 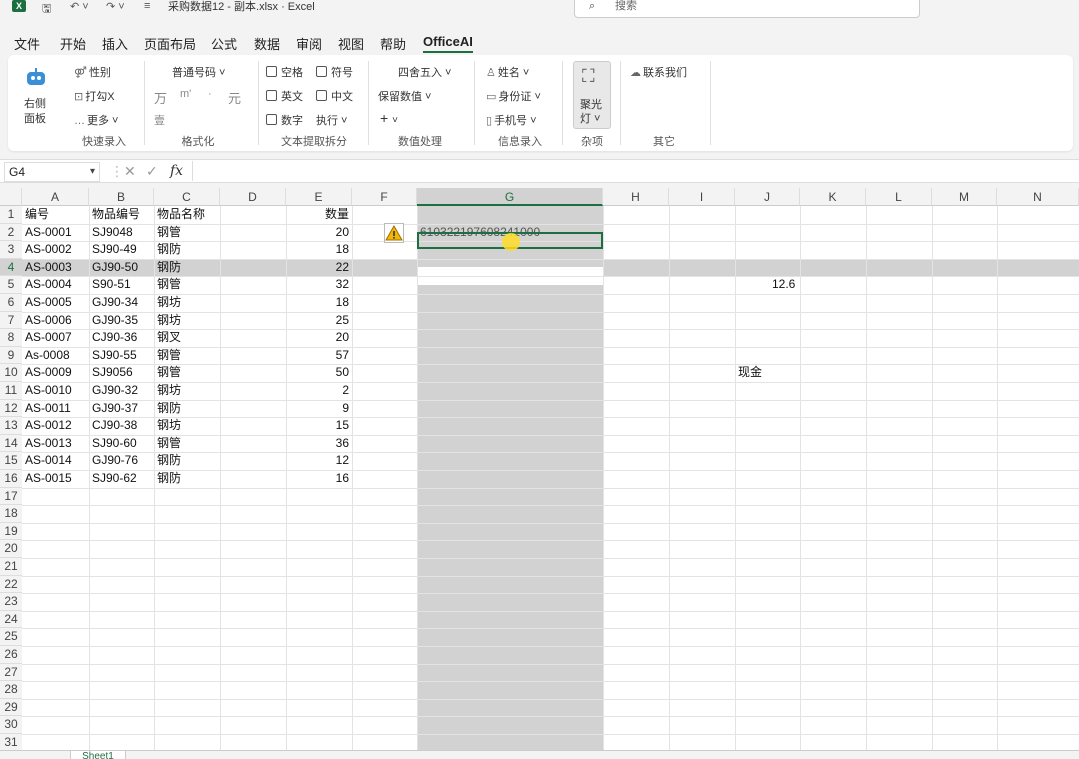 What do you see at coordinates (116, 214) in the screenshot?
I see `cell-b1: 物品编号` at bounding box center [116, 214].